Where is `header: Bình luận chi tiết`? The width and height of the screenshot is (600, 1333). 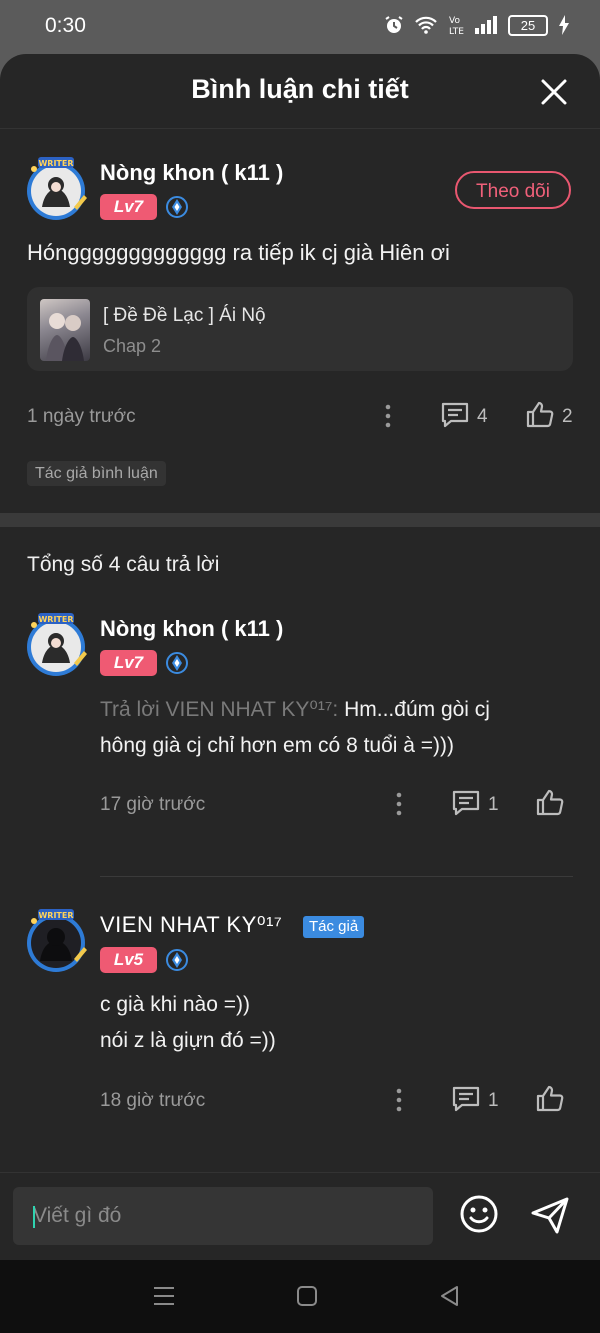 header: Bình luận chi tiết is located at coordinates (300, 91).